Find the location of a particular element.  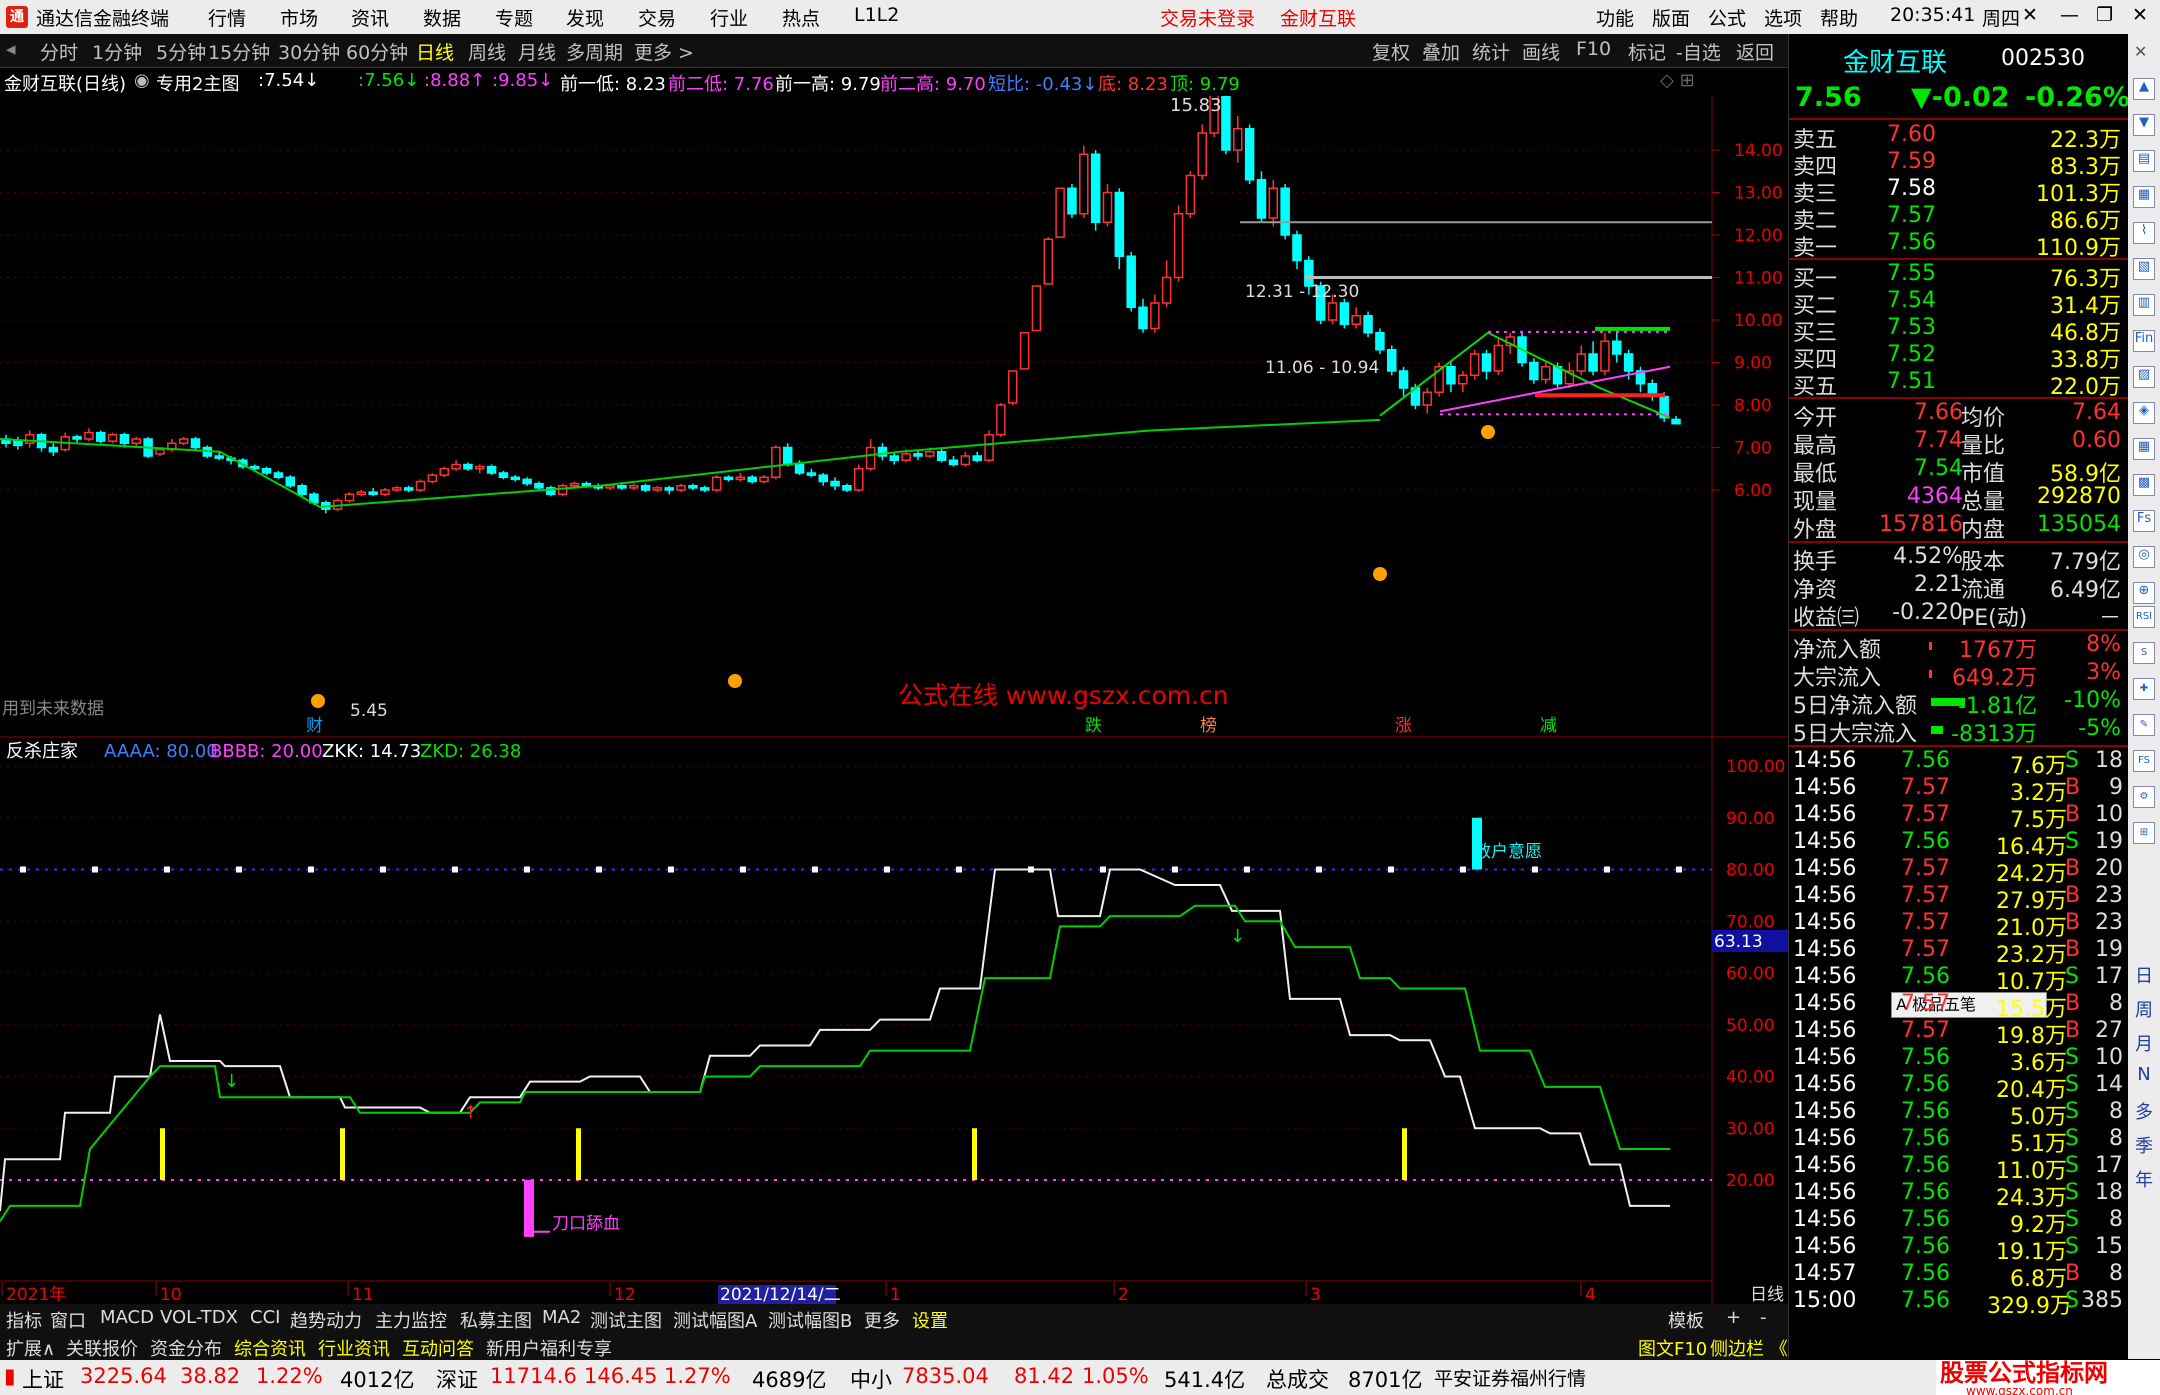

side-tool-icon: FS is located at coordinates (2144, 761).